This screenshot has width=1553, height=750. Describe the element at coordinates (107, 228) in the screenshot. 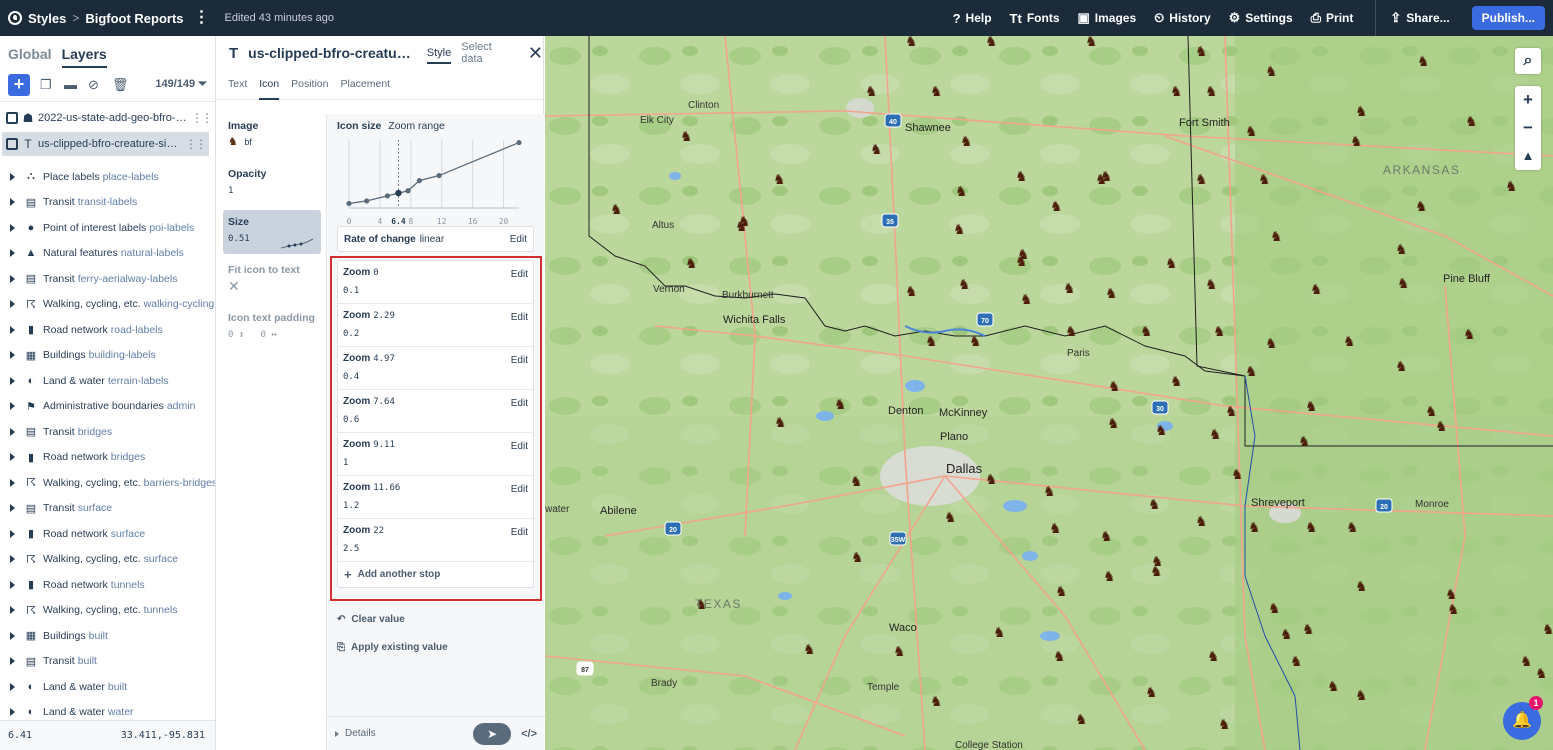

I see `layer-group-poi-labels: ● Point of interest labels poi-labels` at that location.